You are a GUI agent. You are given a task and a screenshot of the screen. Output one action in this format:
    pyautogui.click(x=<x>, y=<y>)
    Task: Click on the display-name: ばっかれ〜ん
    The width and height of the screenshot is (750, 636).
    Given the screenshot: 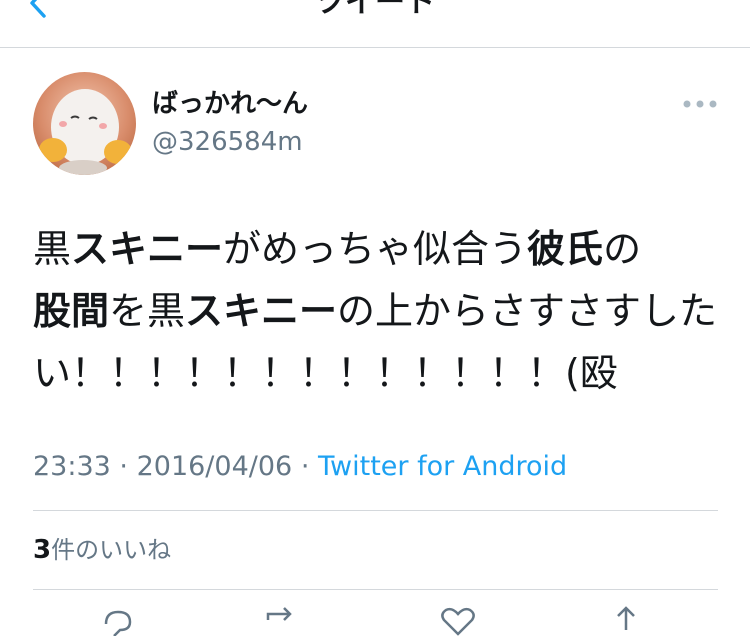 What is the action you would take?
    pyautogui.click(x=230, y=104)
    